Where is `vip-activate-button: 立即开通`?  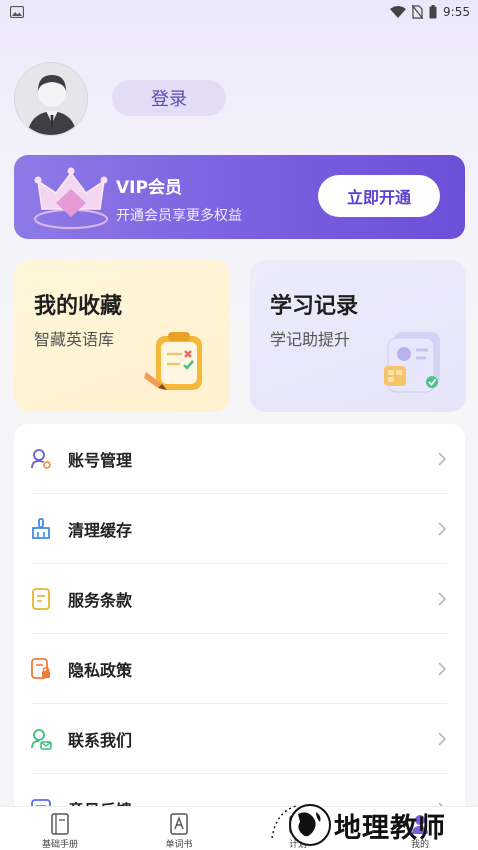
vip-activate-button: 立即开通 is located at coordinates (379, 196).